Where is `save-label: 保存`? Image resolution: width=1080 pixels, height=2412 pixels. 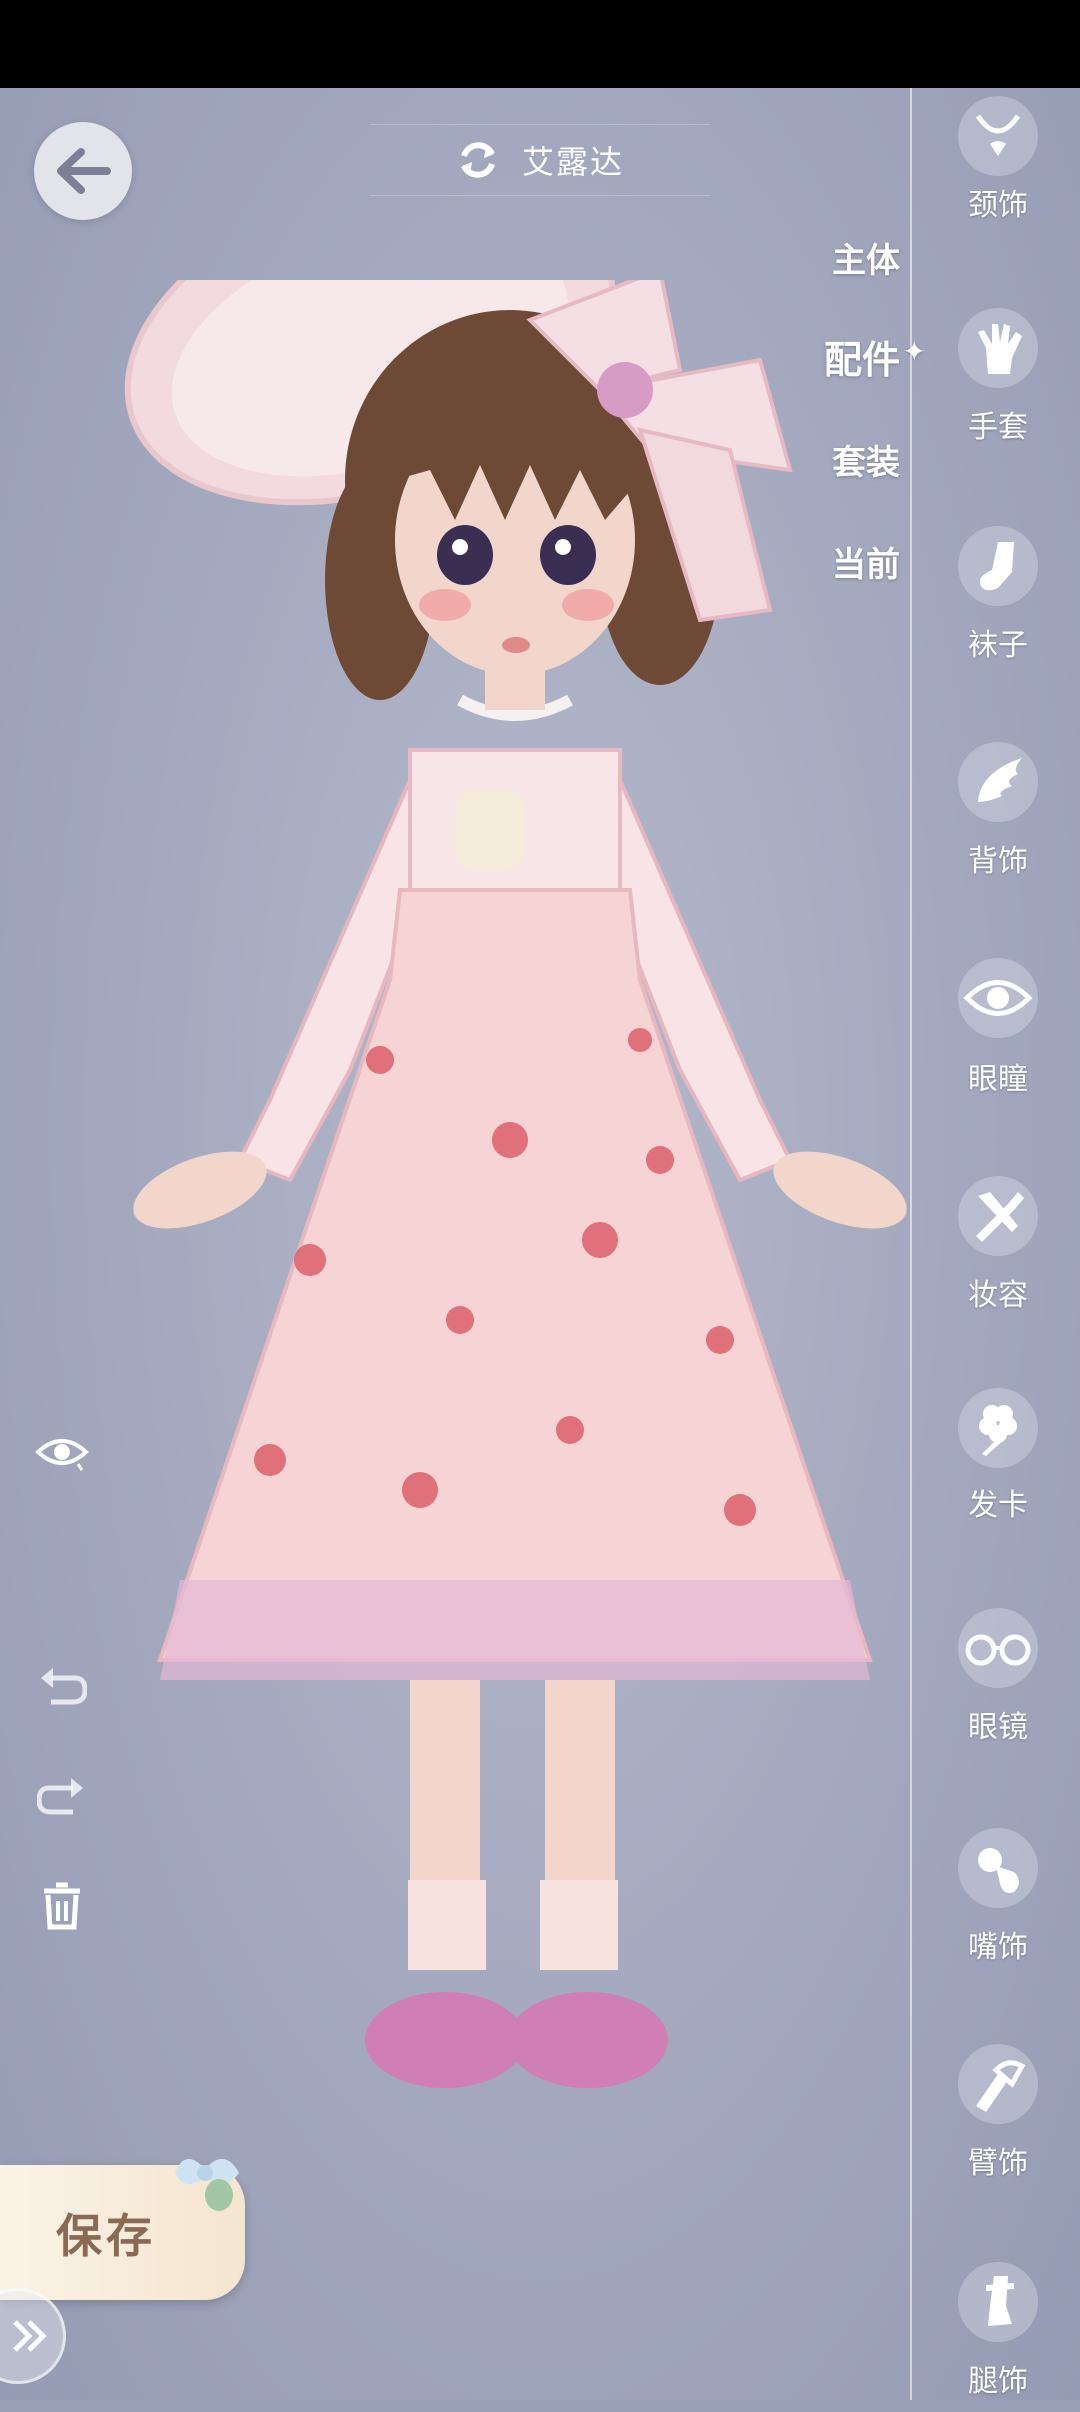 save-label: 保存 is located at coordinates (106, 2235).